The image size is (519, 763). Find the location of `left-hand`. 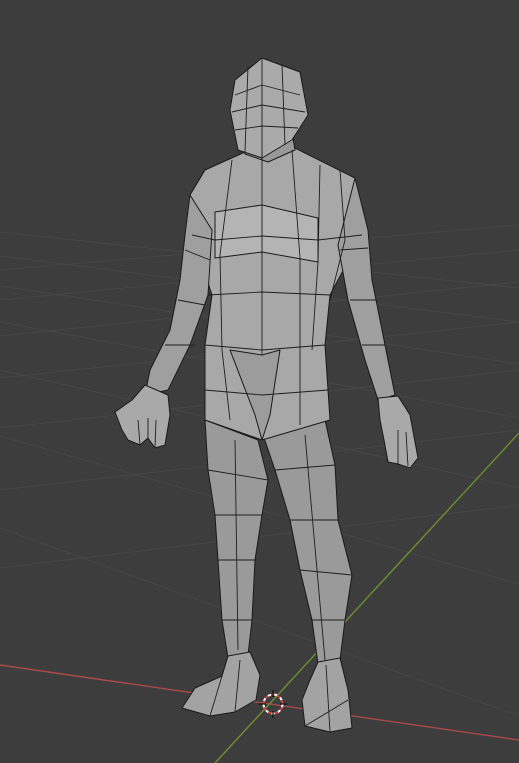

left-hand is located at coordinates (142, 416).